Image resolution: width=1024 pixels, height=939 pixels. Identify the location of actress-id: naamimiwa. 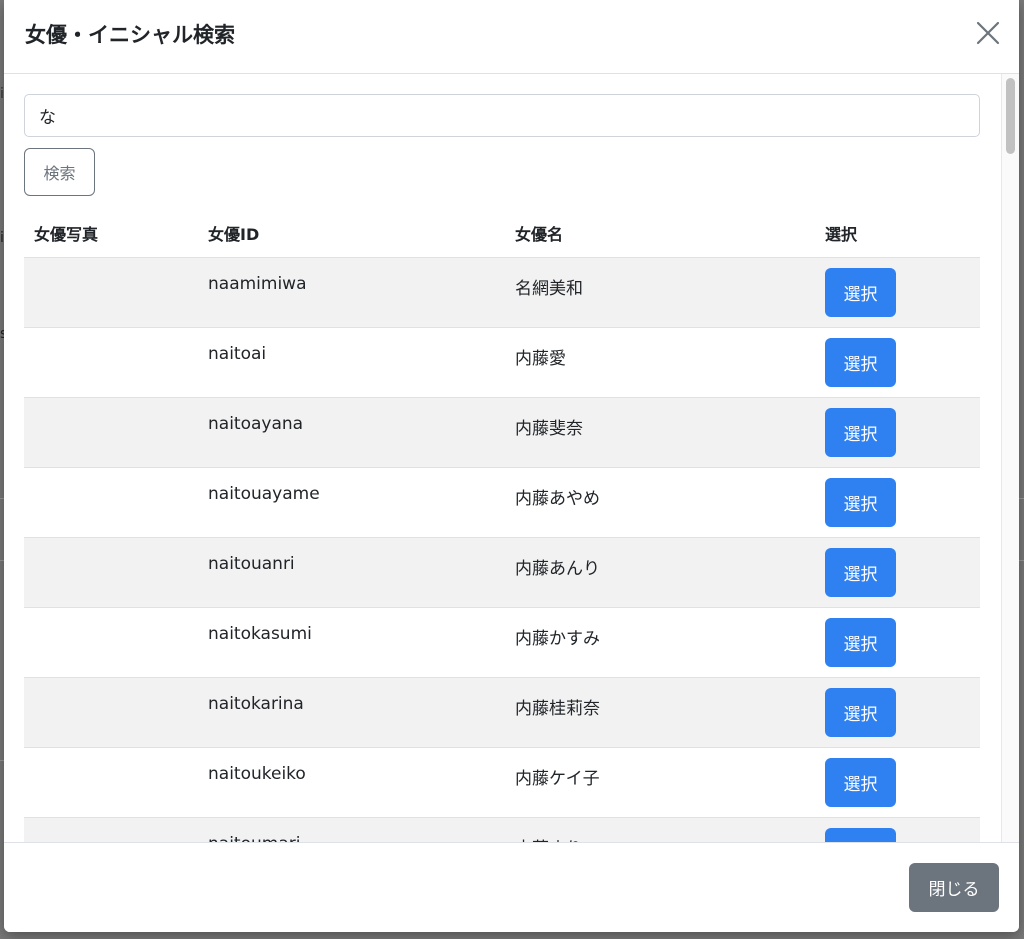
(257, 284).